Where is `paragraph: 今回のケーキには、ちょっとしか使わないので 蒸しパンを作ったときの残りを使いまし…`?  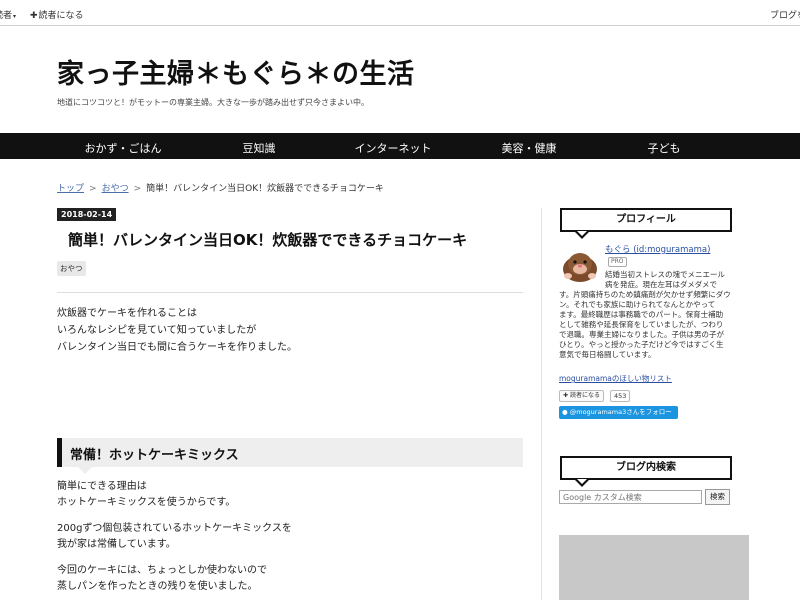 paragraph: 今回のケーキには、ちょっとしか使わないので 蒸しパンを作ったときの残りを使いまし… is located at coordinates (162, 579).